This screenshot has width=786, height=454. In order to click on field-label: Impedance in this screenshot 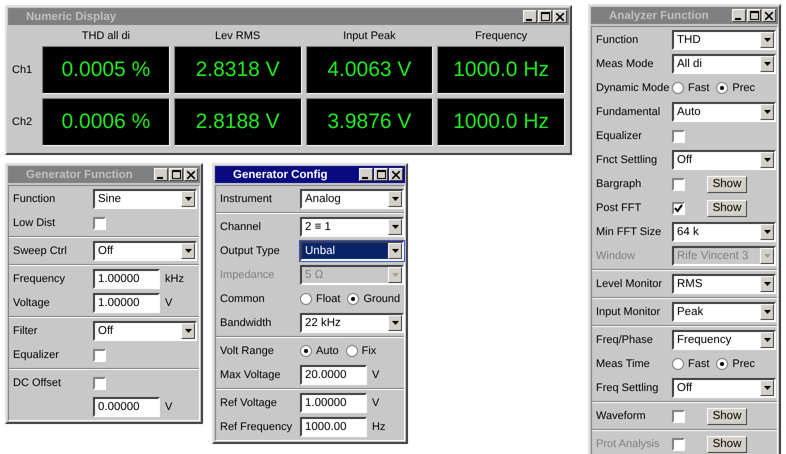, I will do `click(248, 275)`.